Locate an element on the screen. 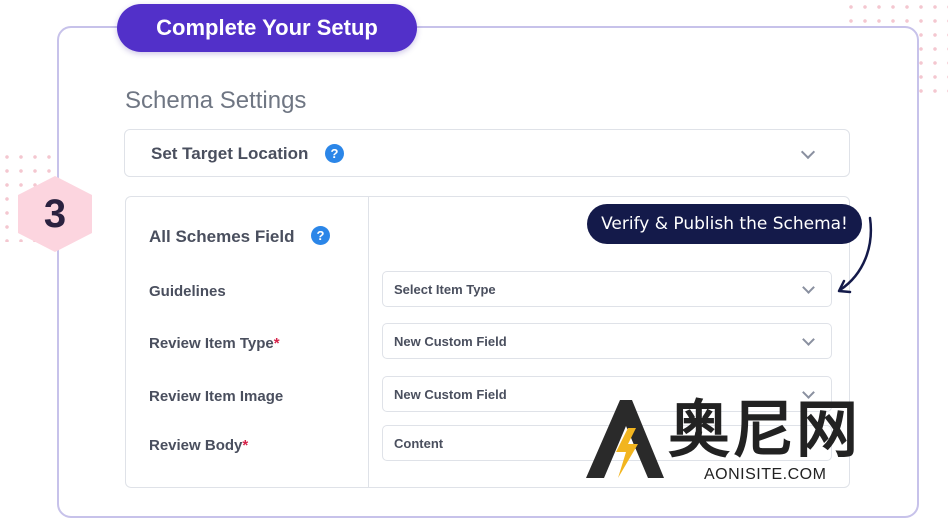 This screenshot has height=522, width=948. field-label-guidelines: Guidelines is located at coordinates (187, 291).